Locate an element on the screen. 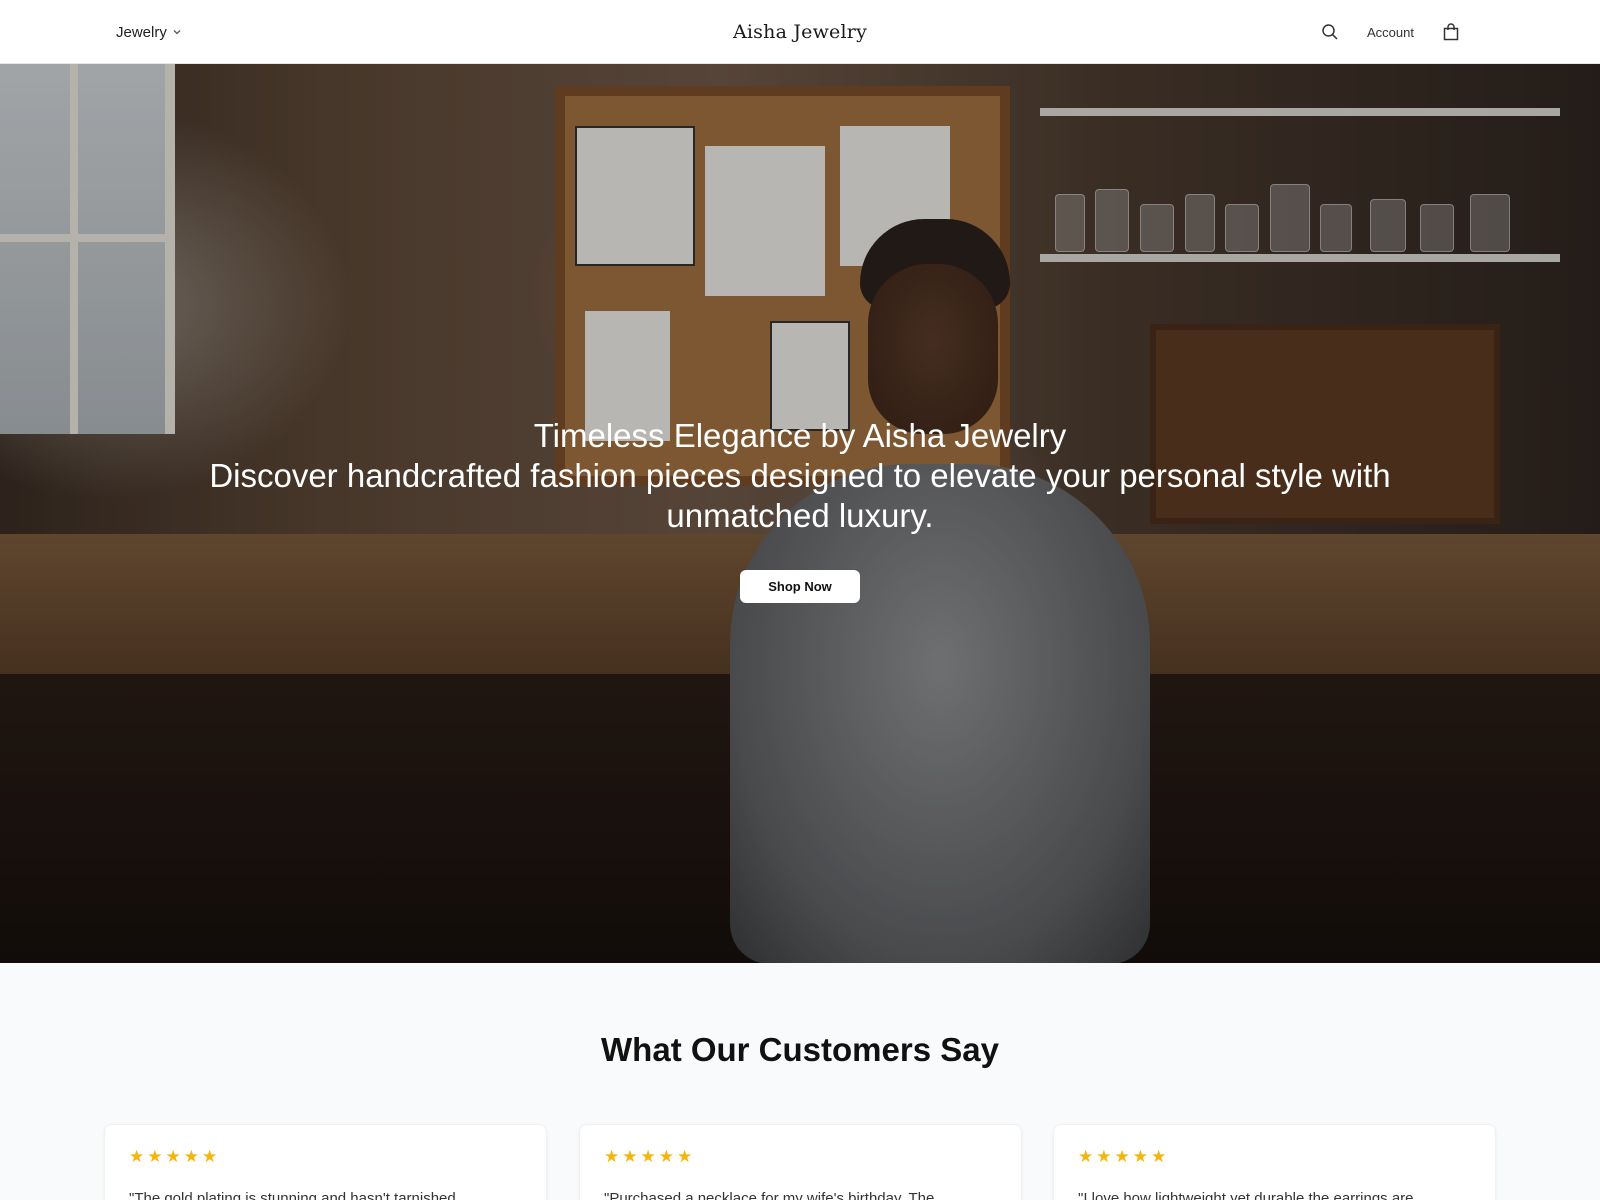  account-link: Account is located at coordinates (1390, 32).